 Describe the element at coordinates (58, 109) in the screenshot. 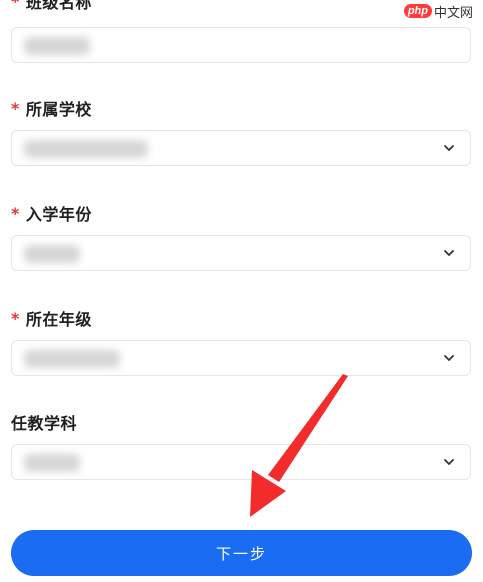

I see `school-label-text: 所属学校` at that location.